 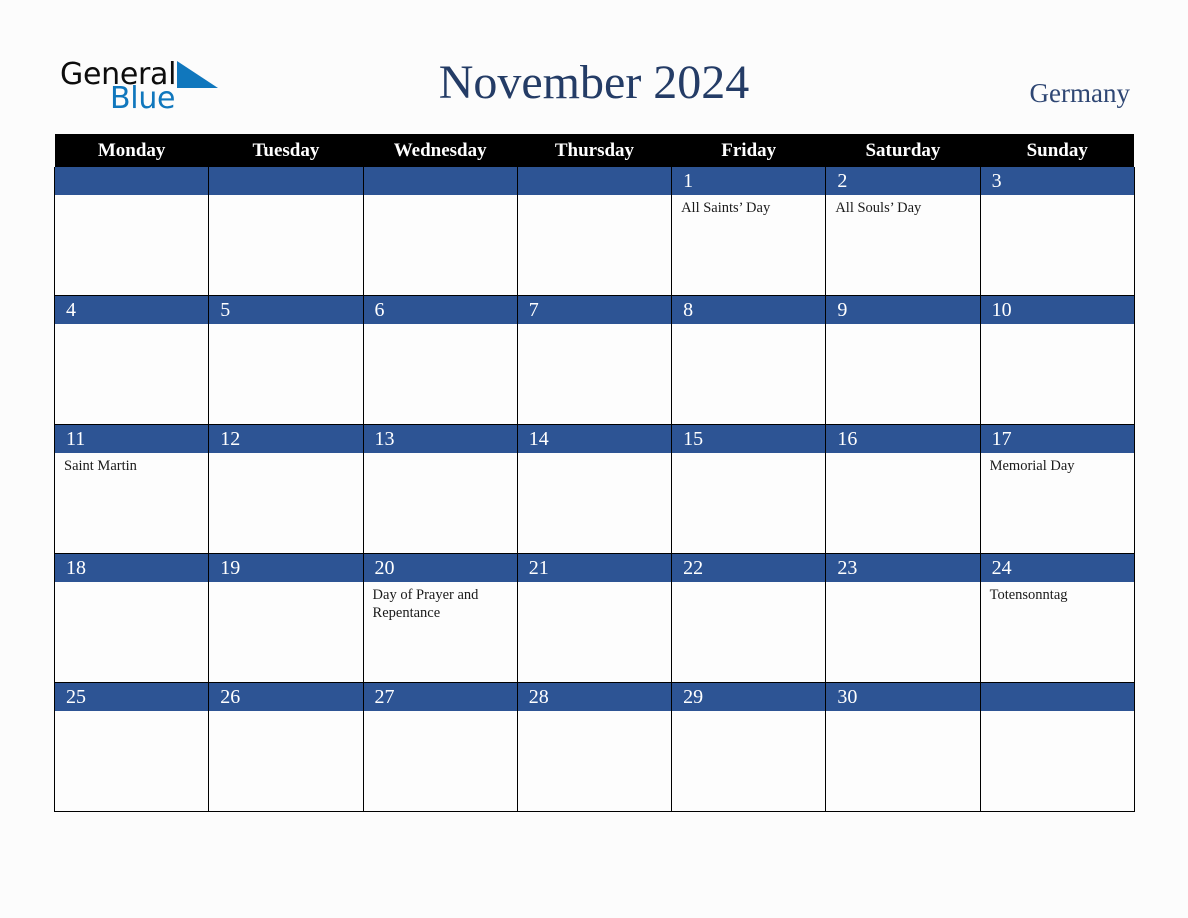 What do you see at coordinates (440, 747) in the screenshot?
I see `calendar-day-cell: 27` at bounding box center [440, 747].